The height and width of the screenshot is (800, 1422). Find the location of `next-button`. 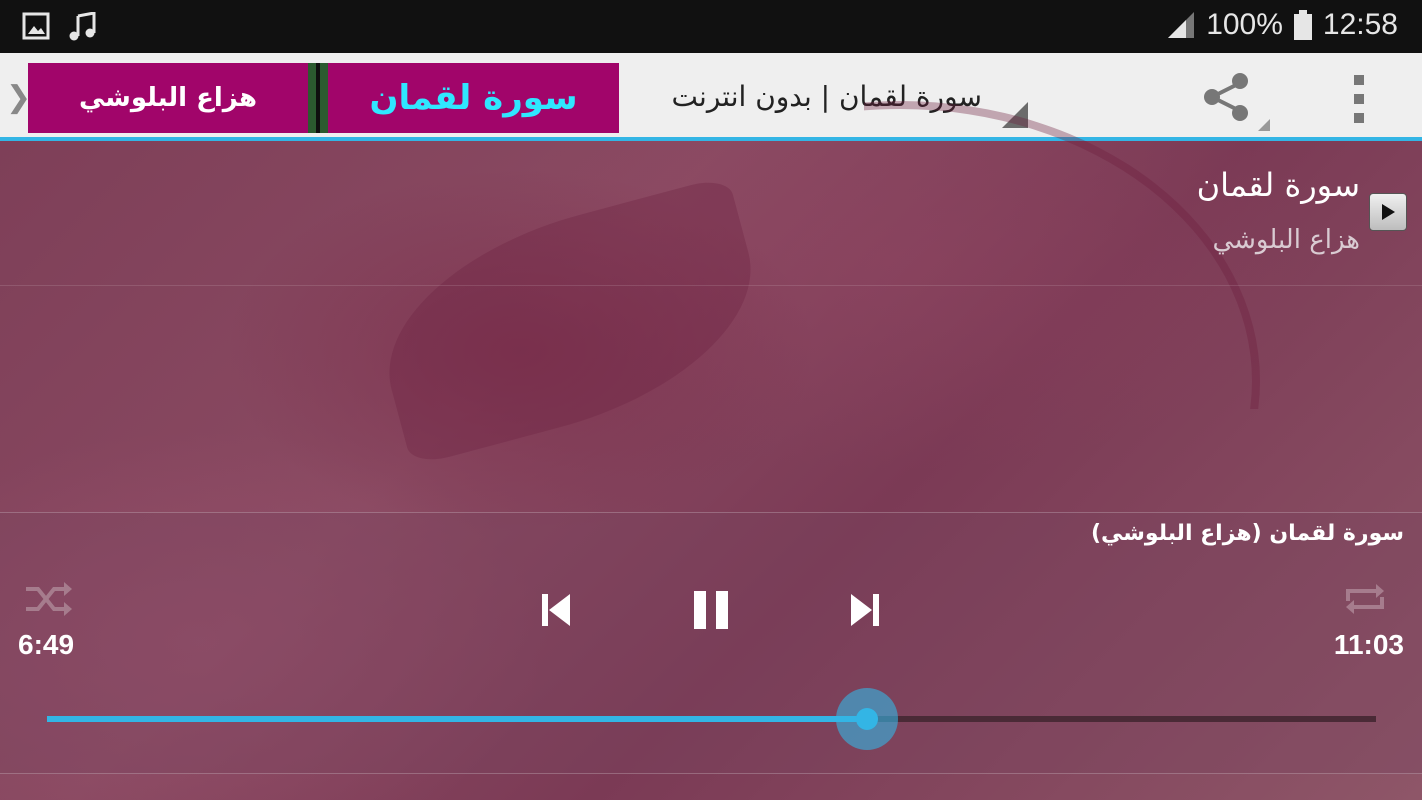

next-button is located at coordinates (866, 610).